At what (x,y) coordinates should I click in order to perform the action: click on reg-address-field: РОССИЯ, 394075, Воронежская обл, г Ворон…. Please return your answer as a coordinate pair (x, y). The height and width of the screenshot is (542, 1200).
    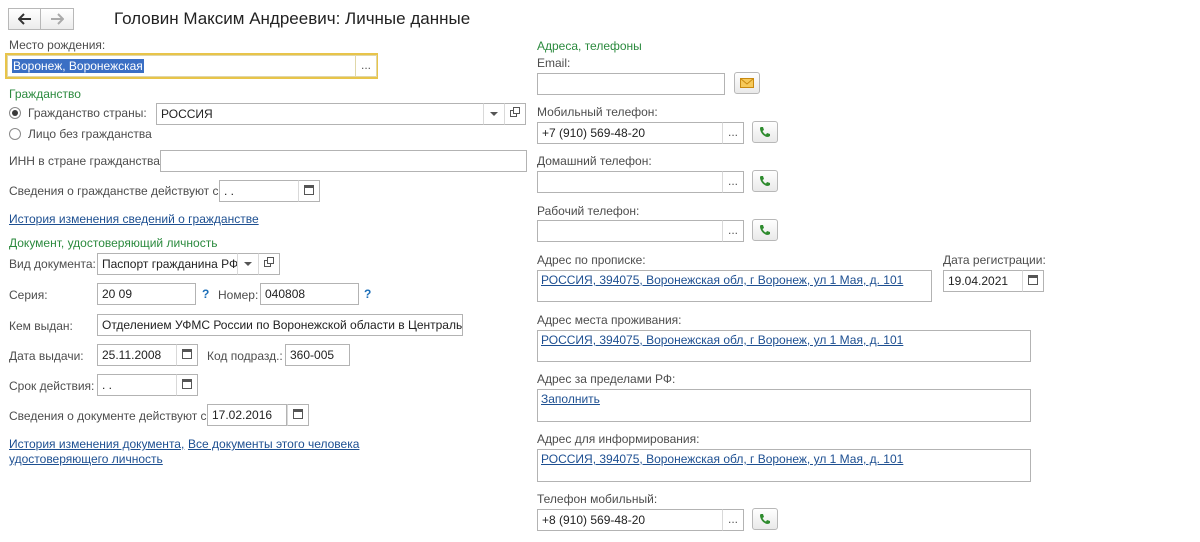
    Looking at the image, I should click on (734, 286).